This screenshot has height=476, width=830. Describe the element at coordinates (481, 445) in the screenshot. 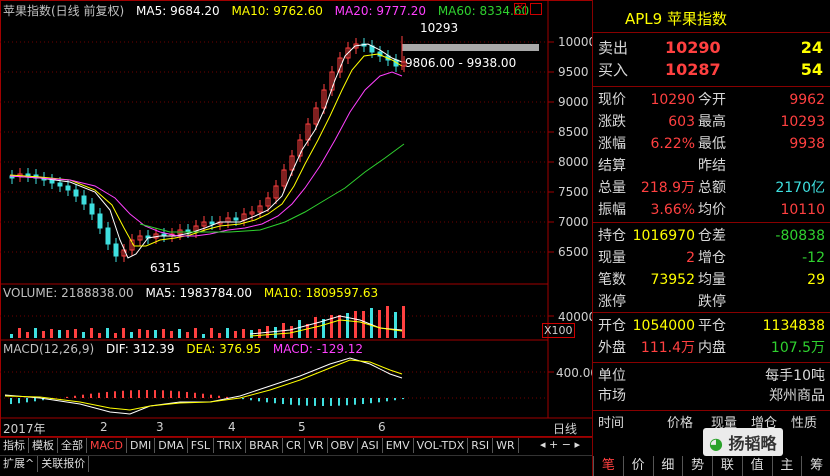

I see `tab-rsi: RSI` at that location.